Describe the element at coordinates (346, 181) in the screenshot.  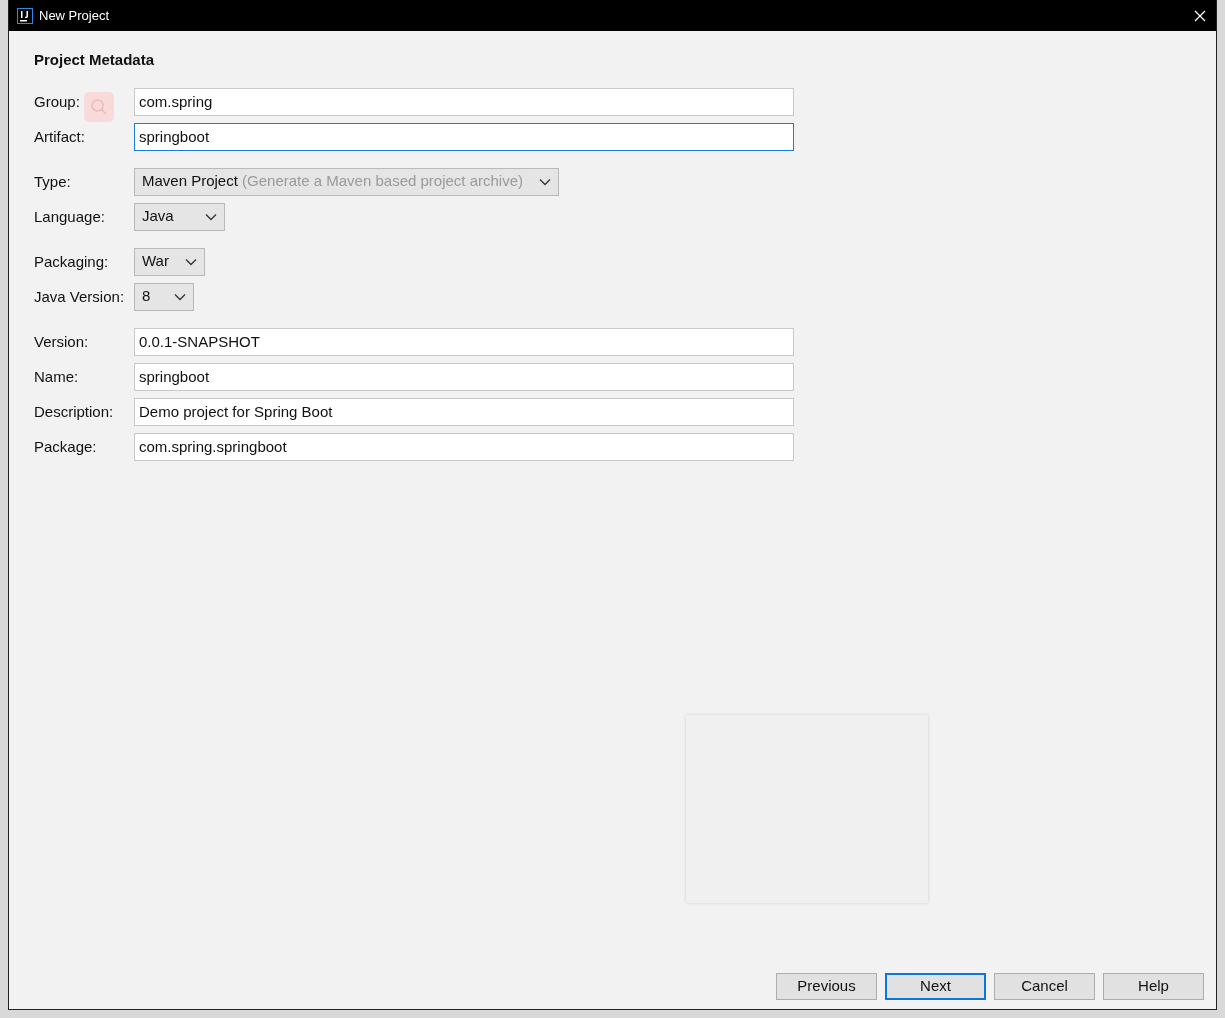
I see `dropdown: Maven Project (Generate a Maven based project archive)` at that location.